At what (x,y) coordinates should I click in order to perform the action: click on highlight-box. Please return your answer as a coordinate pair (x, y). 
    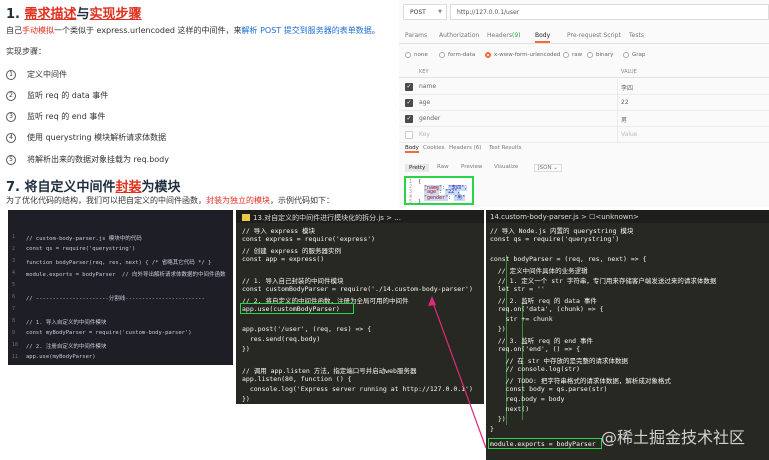
    Looking at the image, I should click on (297, 308).